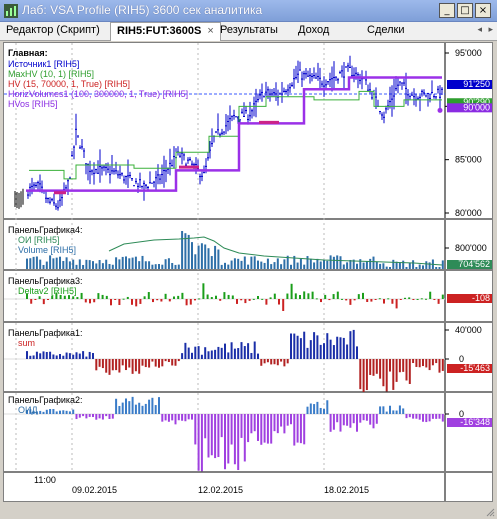 This screenshot has height=519, width=497. What do you see at coordinates (468, 213) in the screenshot?
I see `price-axis-label: 80'000` at bounding box center [468, 213].